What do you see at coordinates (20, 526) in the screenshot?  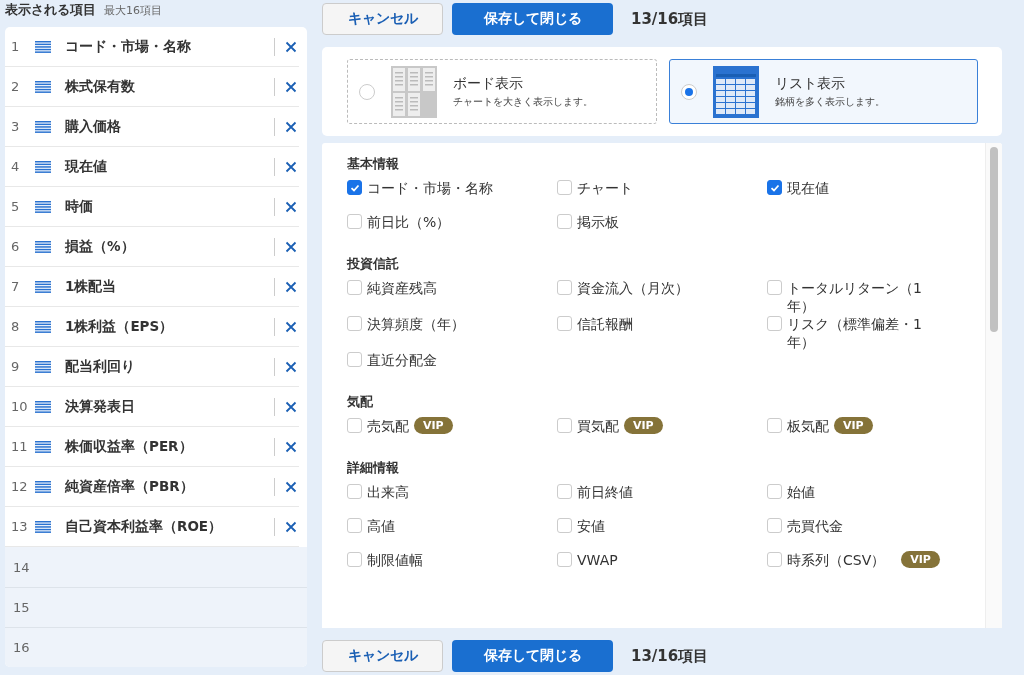 I see `slot-number: 13` at bounding box center [20, 526].